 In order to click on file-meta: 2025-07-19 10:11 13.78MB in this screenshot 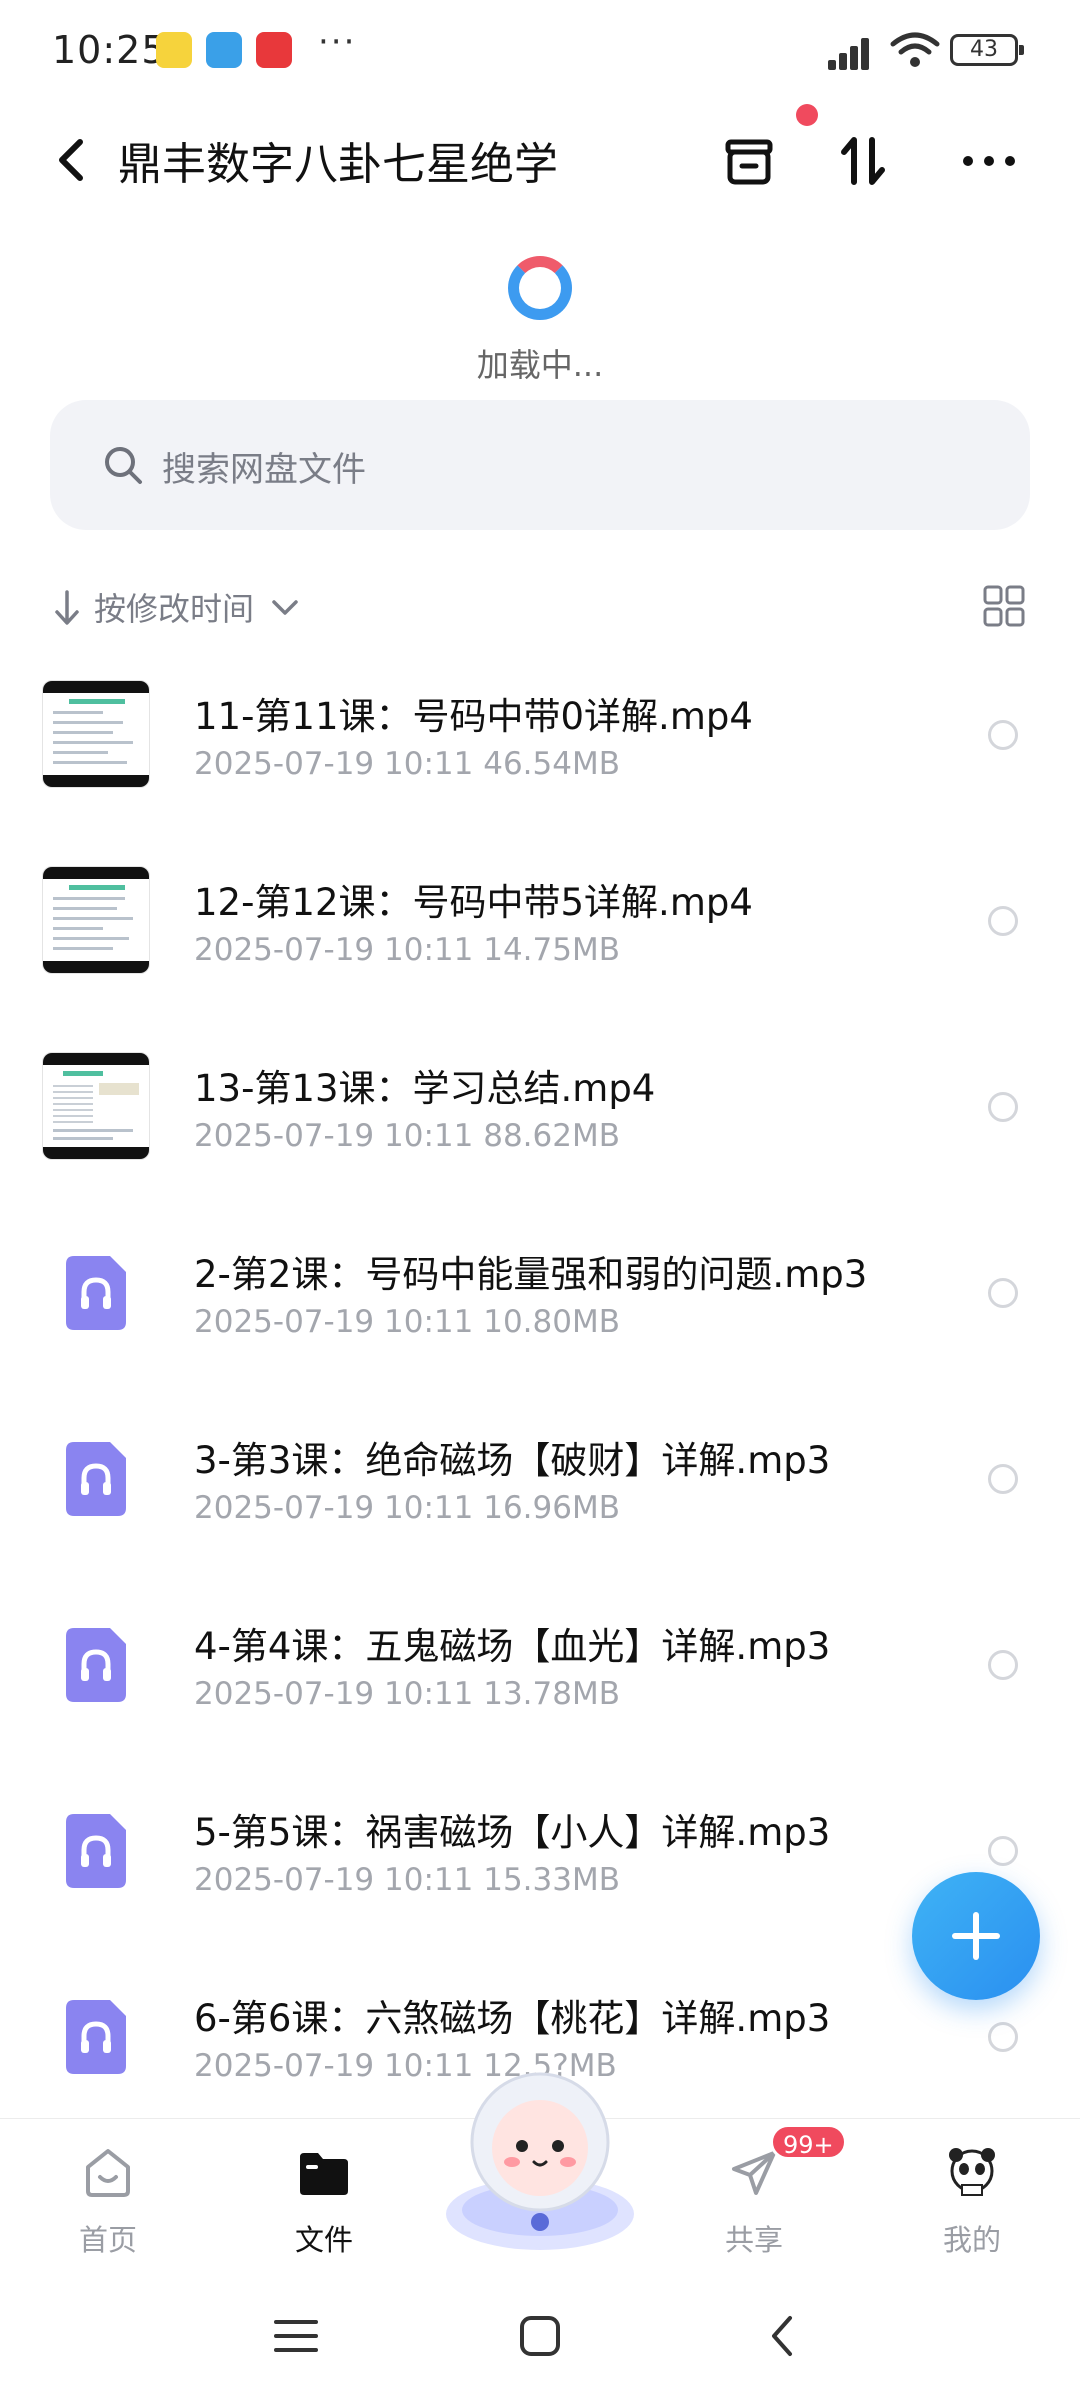, I will do `click(407, 1694)`.